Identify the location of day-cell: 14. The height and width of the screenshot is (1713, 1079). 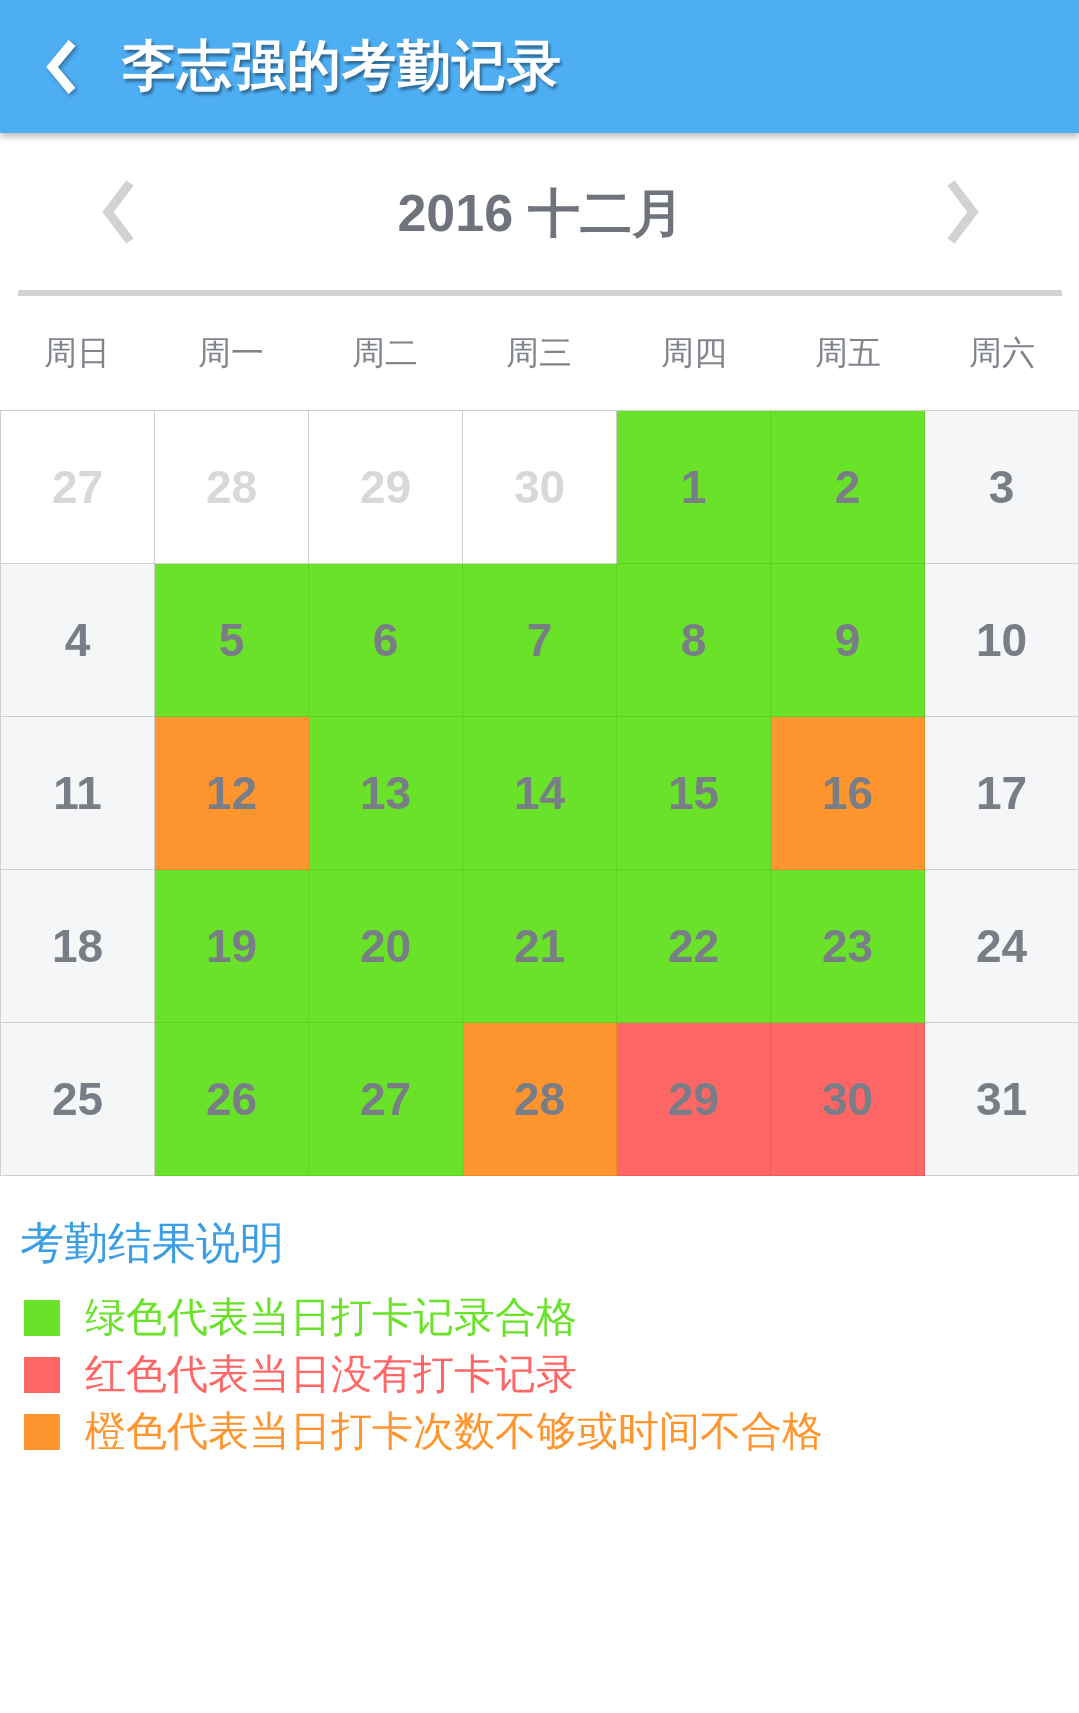
(540, 793).